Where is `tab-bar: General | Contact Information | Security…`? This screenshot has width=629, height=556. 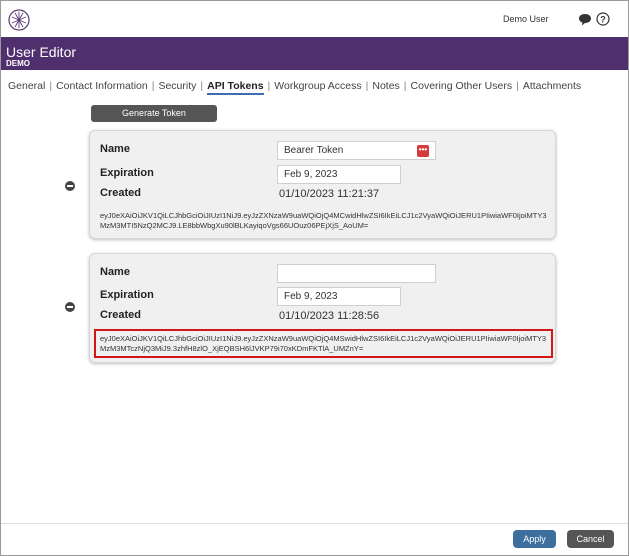 tab-bar: General | Contact Information | Security… is located at coordinates (294, 87).